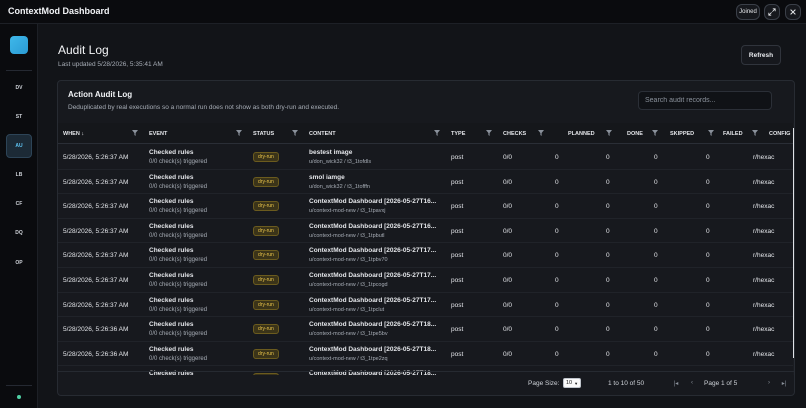  What do you see at coordinates (635, 133) in the screenshot?
I see `column-header-done: DONE` at bounding box center [635, 133].